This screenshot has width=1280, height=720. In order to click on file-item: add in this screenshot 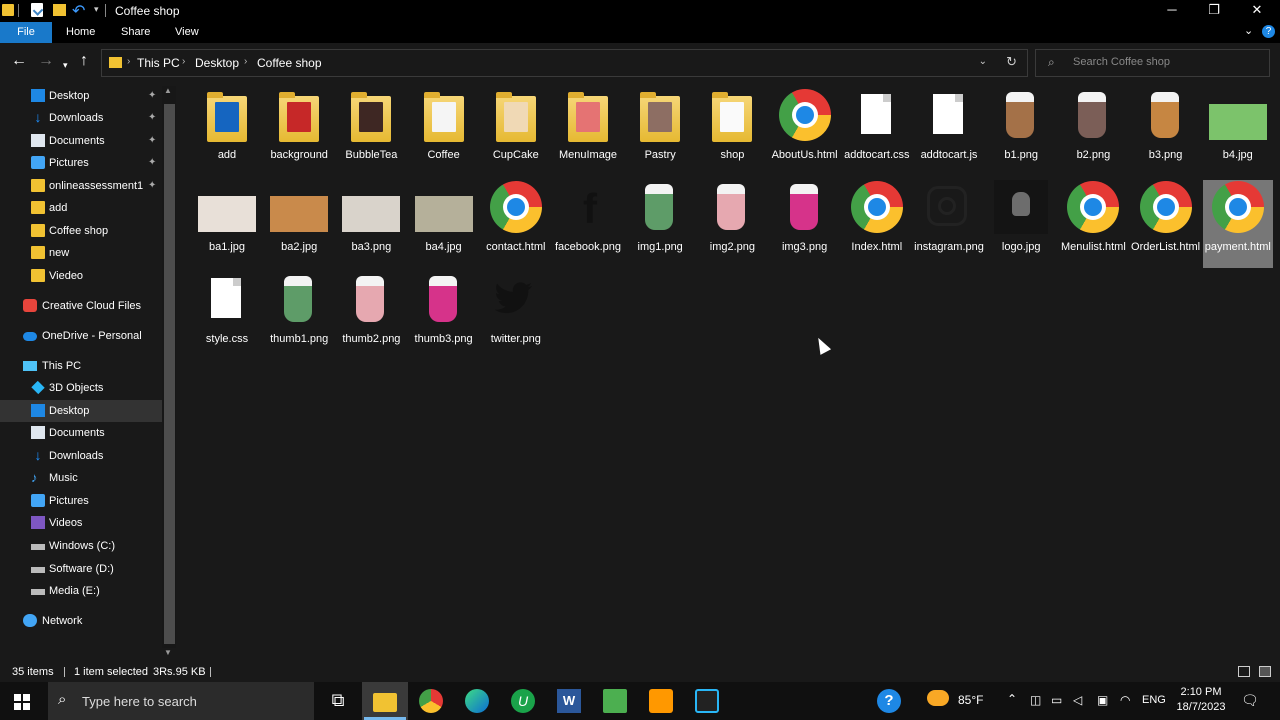, I will do `click(227, 132)`.